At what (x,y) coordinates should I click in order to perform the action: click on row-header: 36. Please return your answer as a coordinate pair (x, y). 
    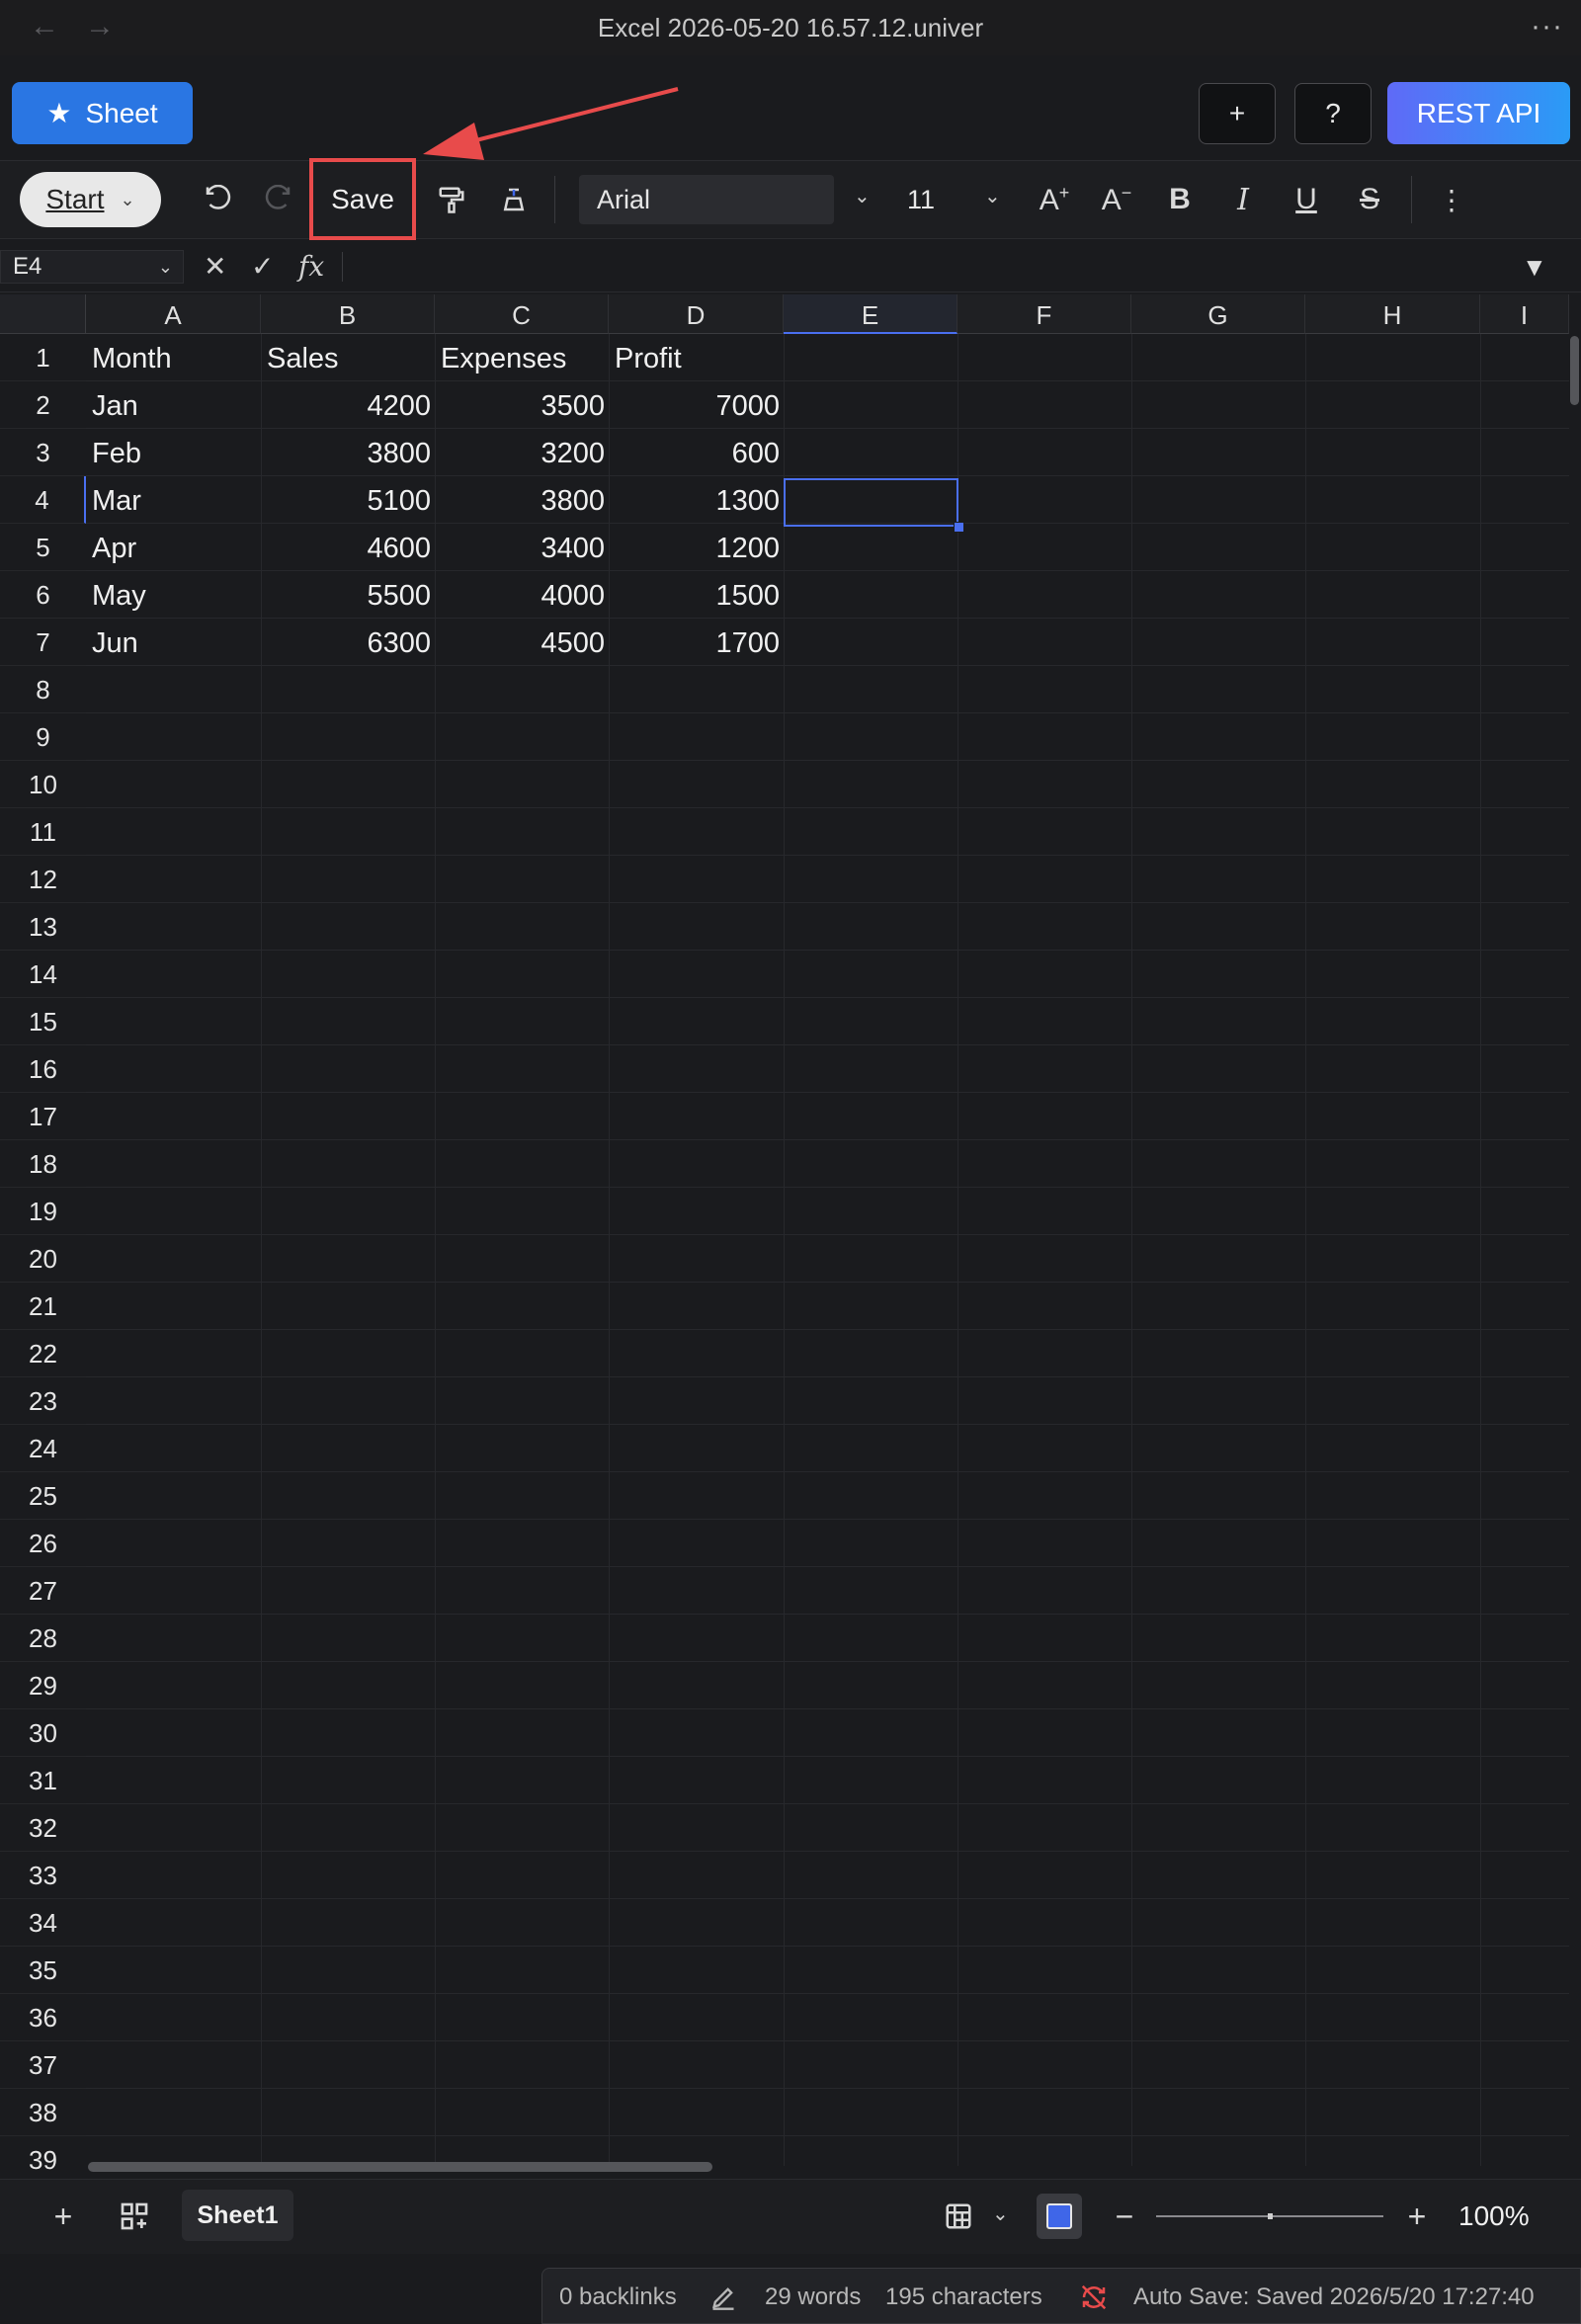
    Looking at the image, I should click on (43, 2017).